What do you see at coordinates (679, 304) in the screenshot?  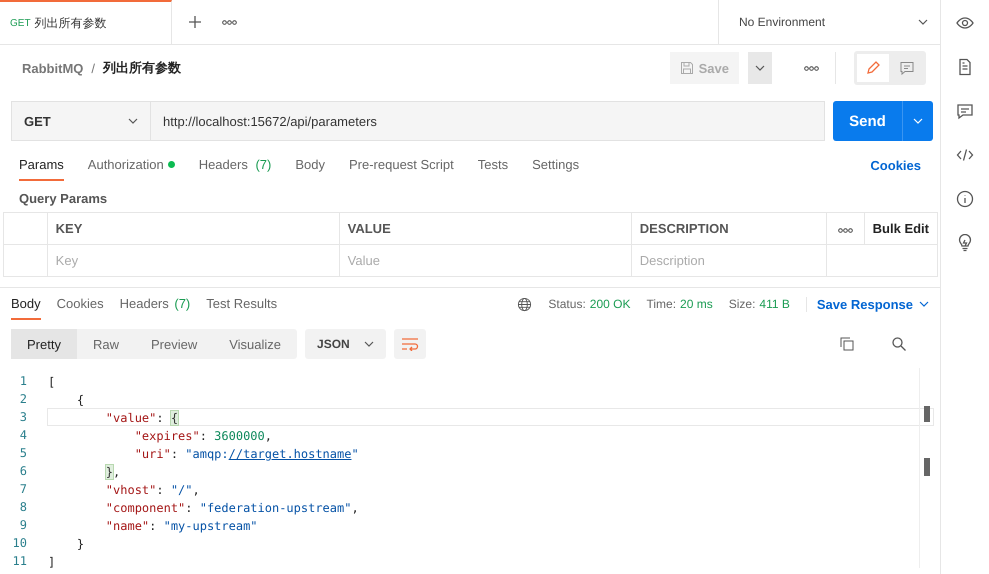 I see `response-stat: Time: 20 ms` at bounding box center [679, 304].